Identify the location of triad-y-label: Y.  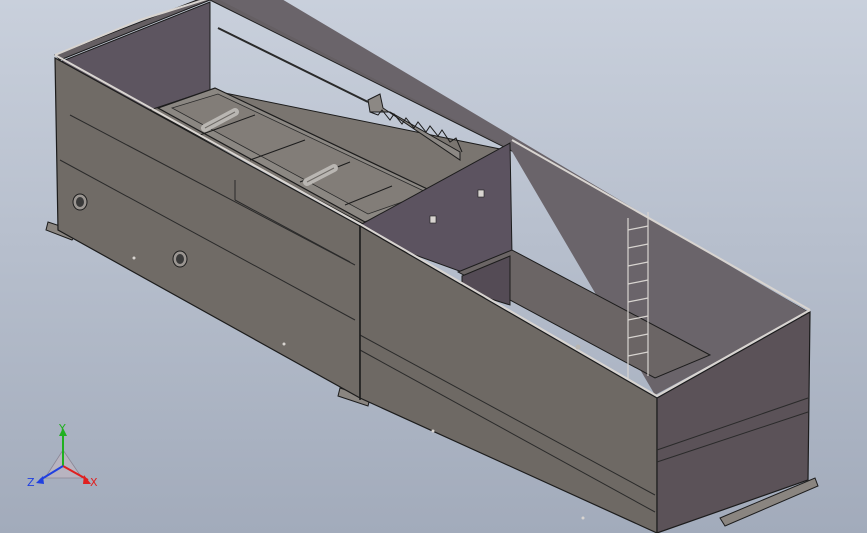
(62, 428).